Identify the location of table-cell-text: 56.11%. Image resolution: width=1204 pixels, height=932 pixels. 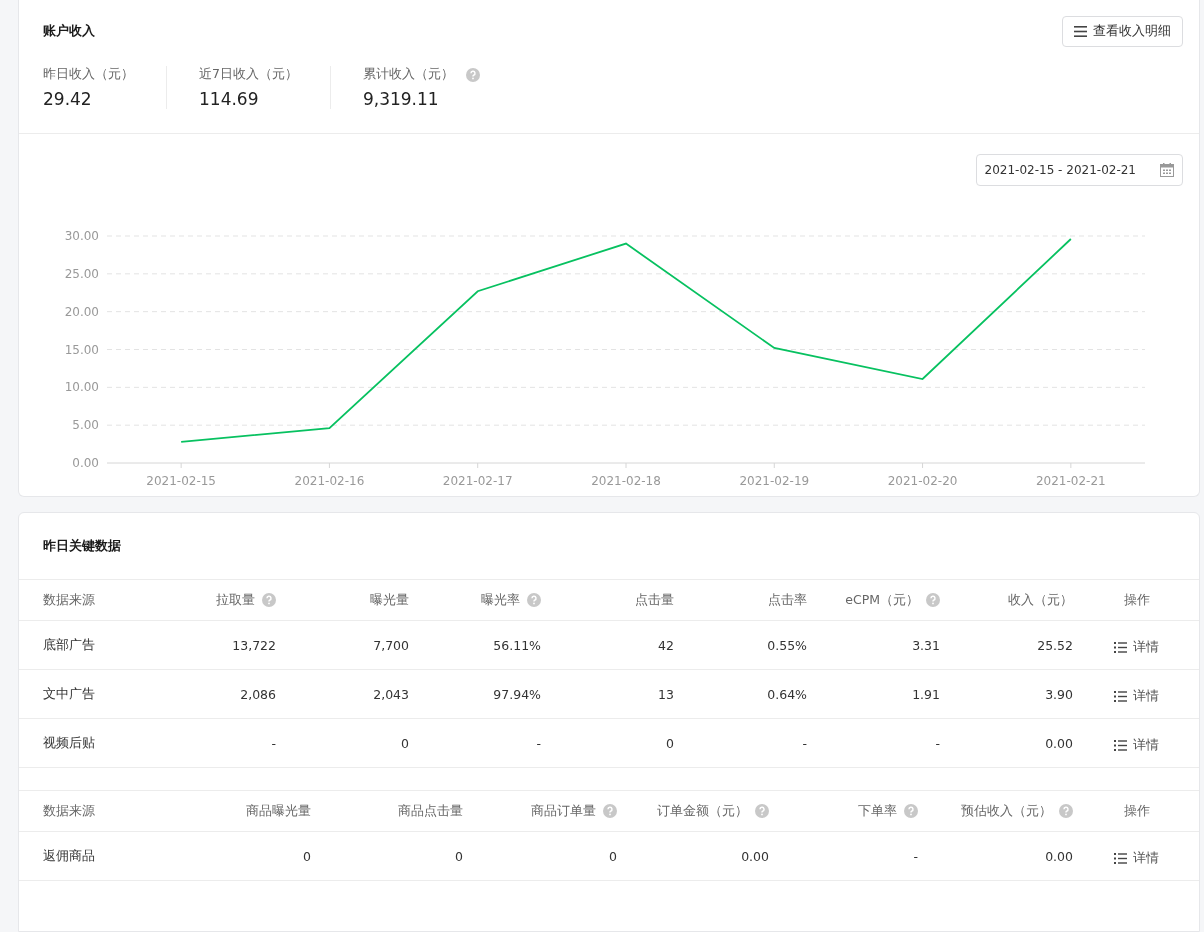
(516, 645).